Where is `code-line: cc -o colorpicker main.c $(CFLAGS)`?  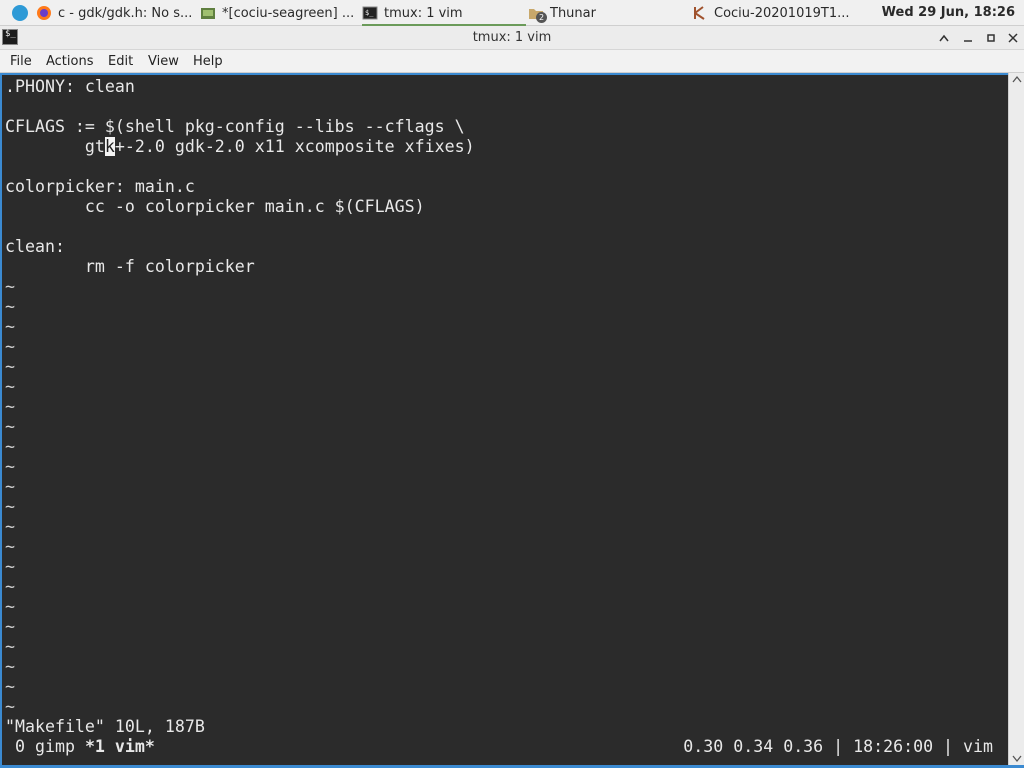
code-line: cc -o colorpicker main.c $(CFLAGS) is located at coordinates (215, 206).